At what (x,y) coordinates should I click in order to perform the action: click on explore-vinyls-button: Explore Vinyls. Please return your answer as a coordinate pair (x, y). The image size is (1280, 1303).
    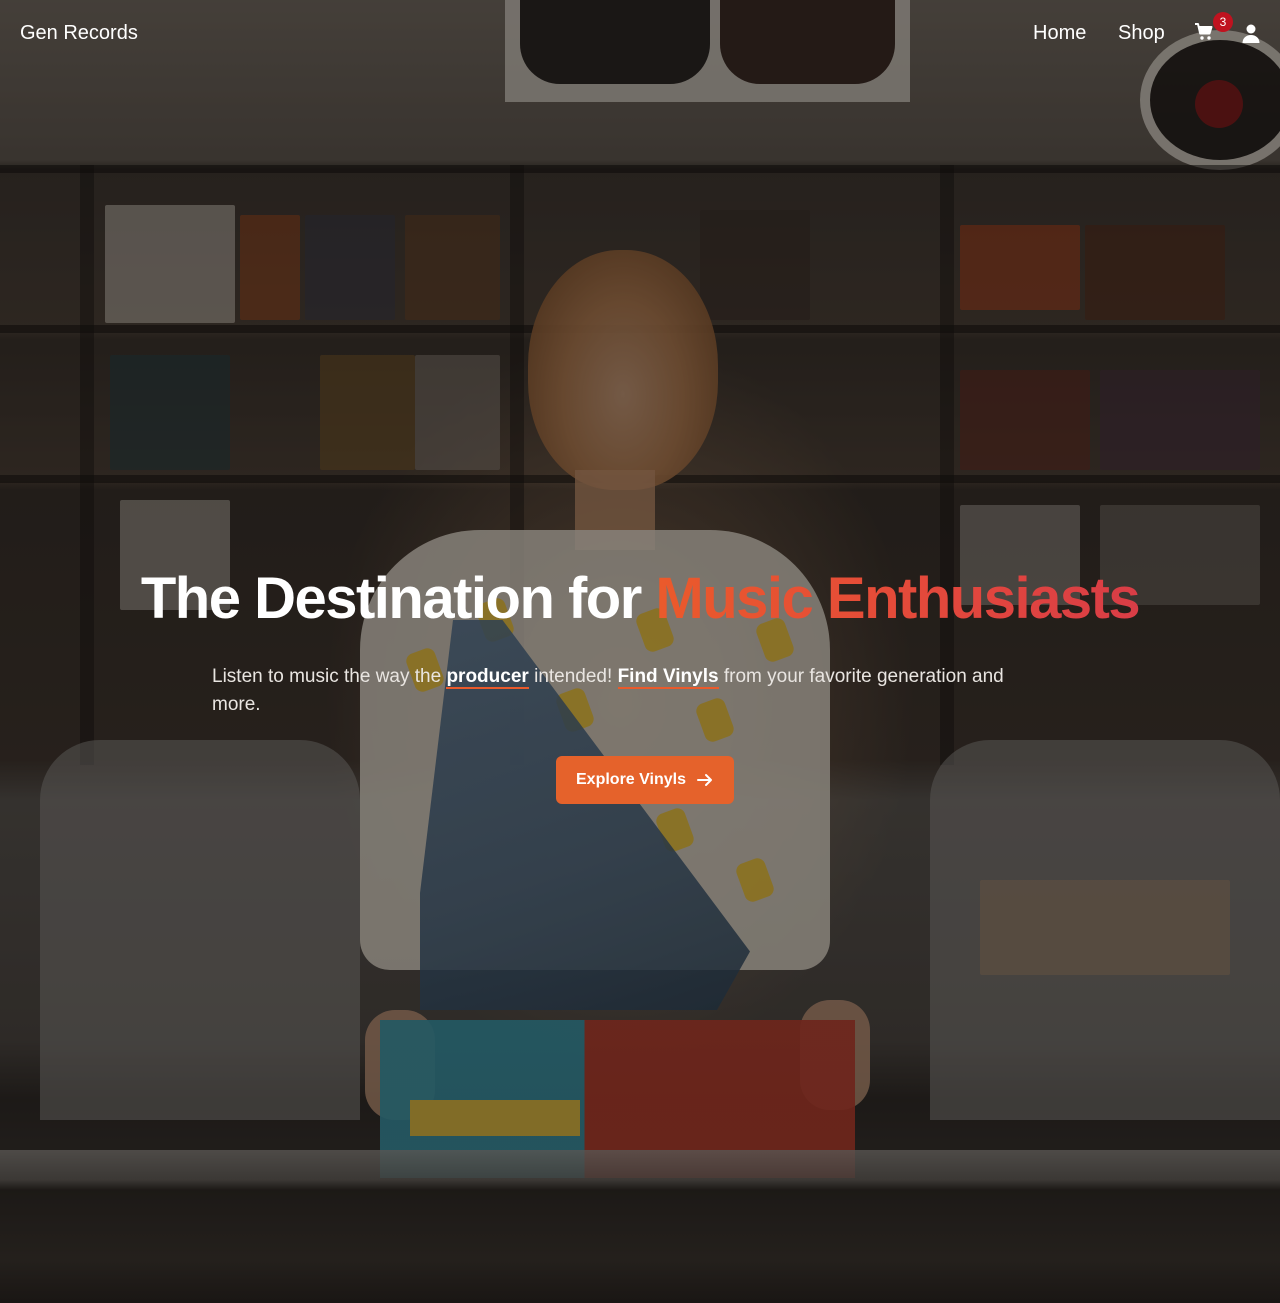
    Looking at the image, I should click on (645, 780).